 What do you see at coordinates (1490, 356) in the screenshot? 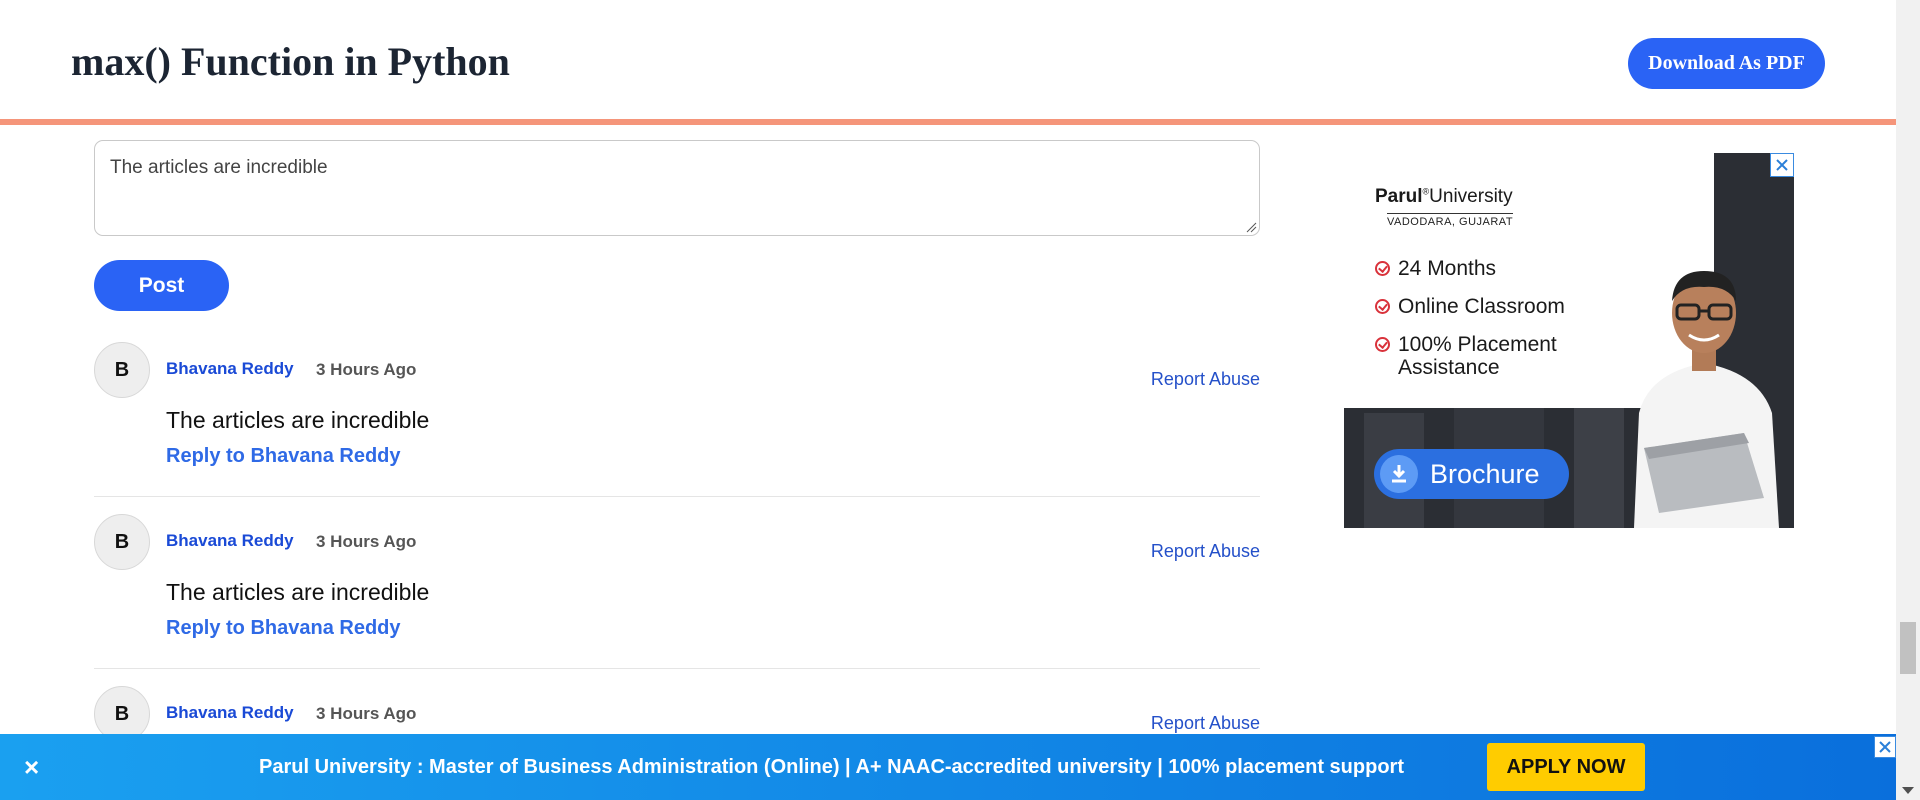
I see `ad-feature: 100% Placement Assistance` at bounding box center [1490, 356].